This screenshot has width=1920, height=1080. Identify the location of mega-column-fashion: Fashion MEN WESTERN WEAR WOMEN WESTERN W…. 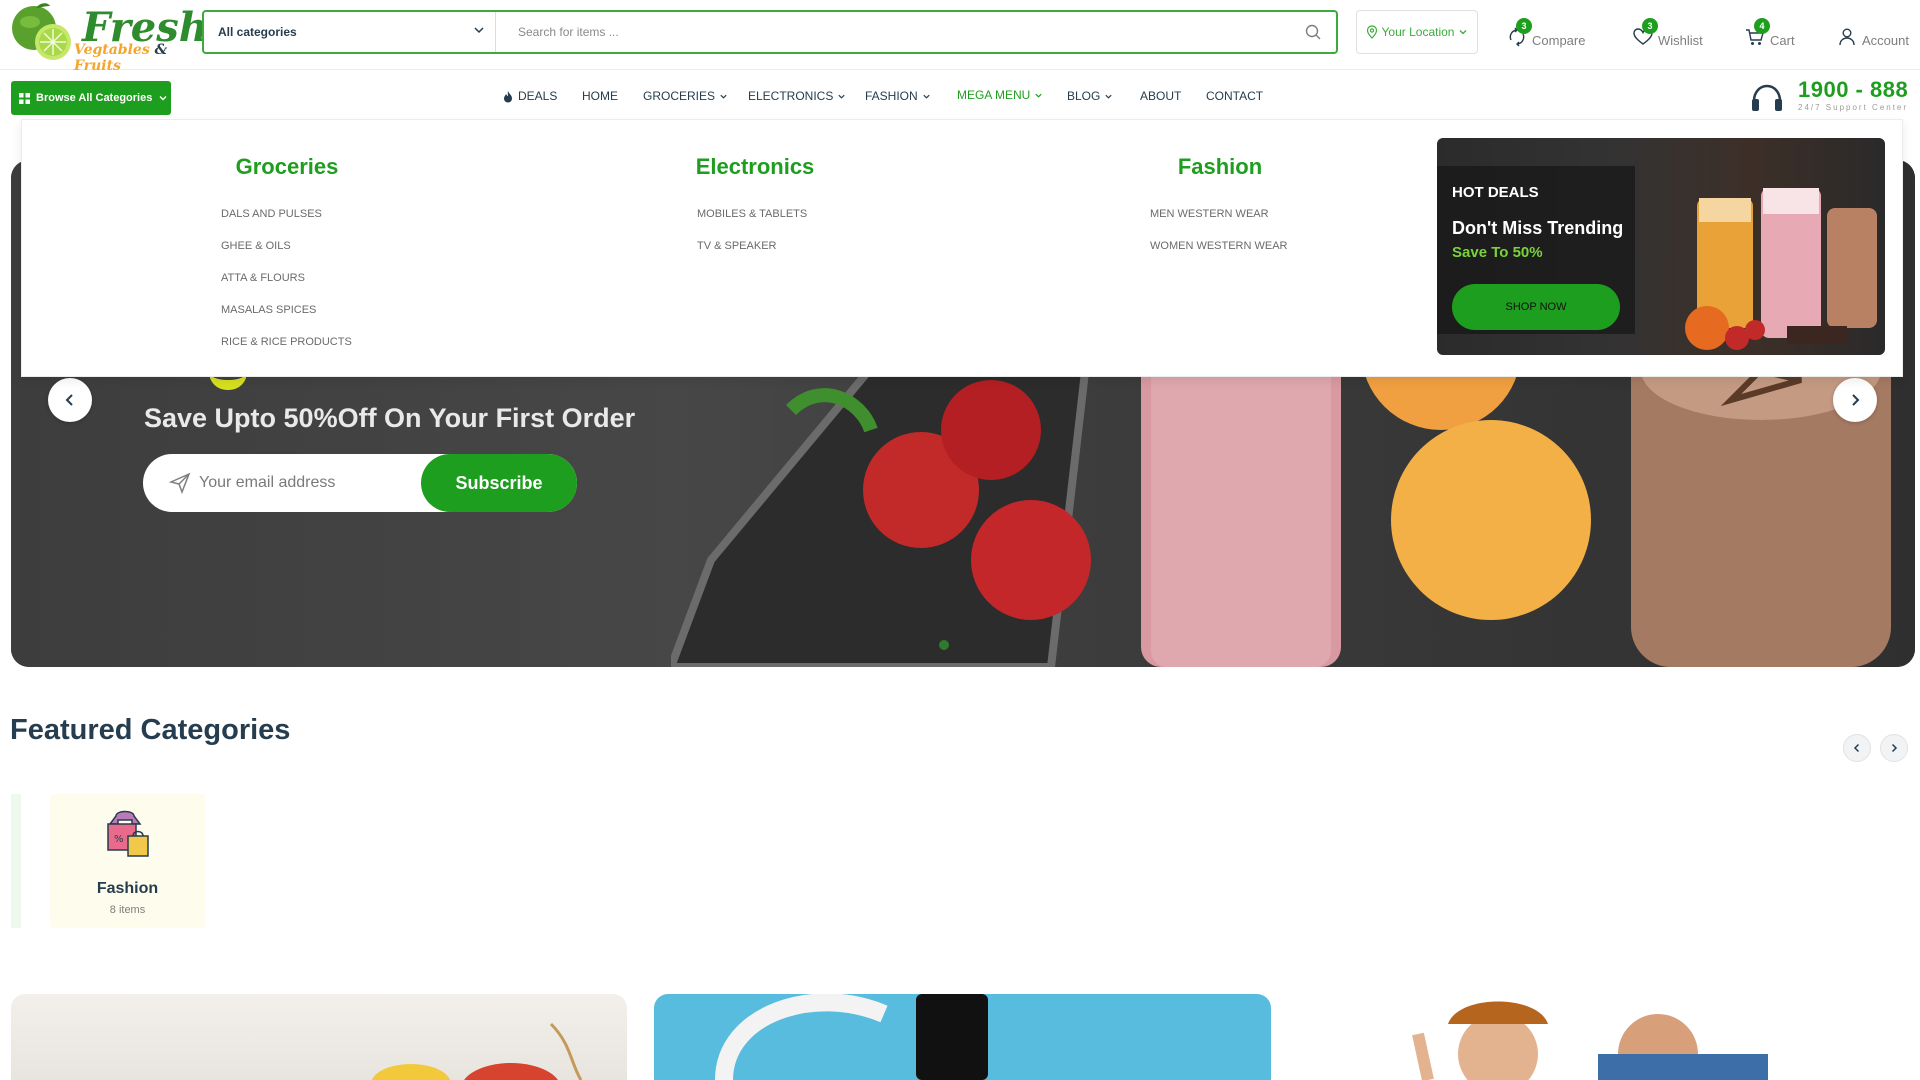
(1220, 203).